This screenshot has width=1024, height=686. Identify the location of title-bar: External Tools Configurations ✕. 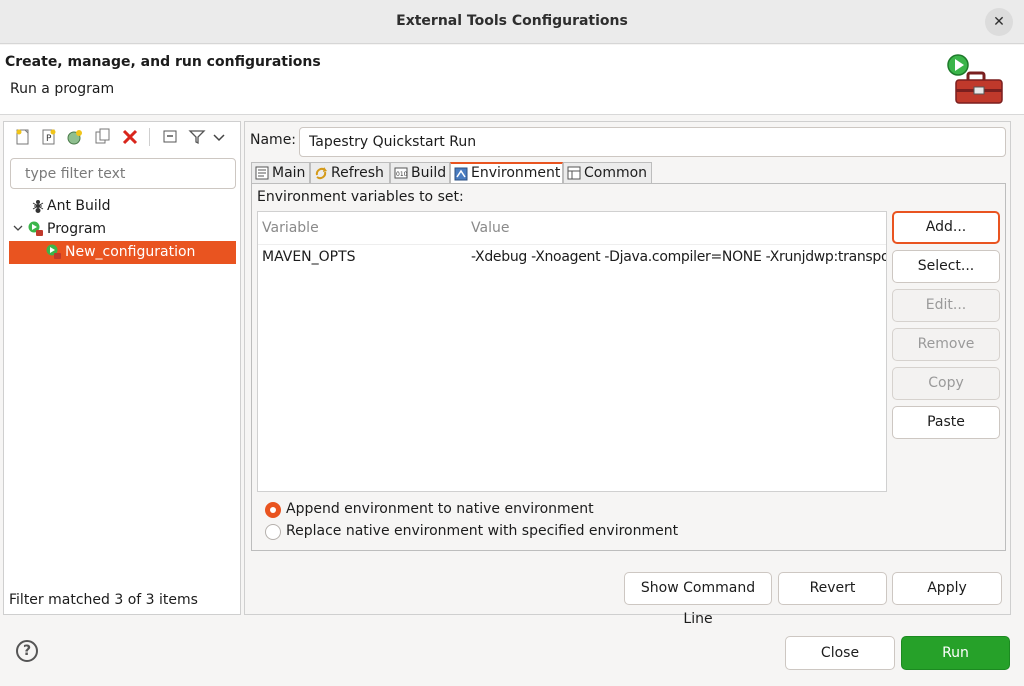
(512, 22).